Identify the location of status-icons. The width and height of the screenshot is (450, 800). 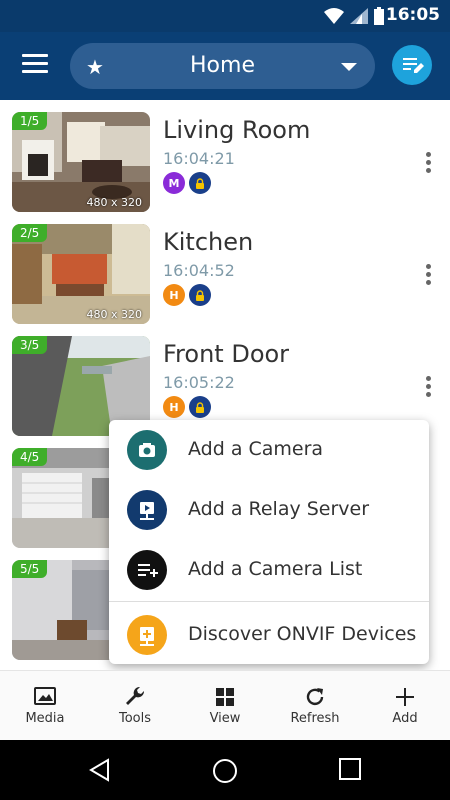
(354, 16).